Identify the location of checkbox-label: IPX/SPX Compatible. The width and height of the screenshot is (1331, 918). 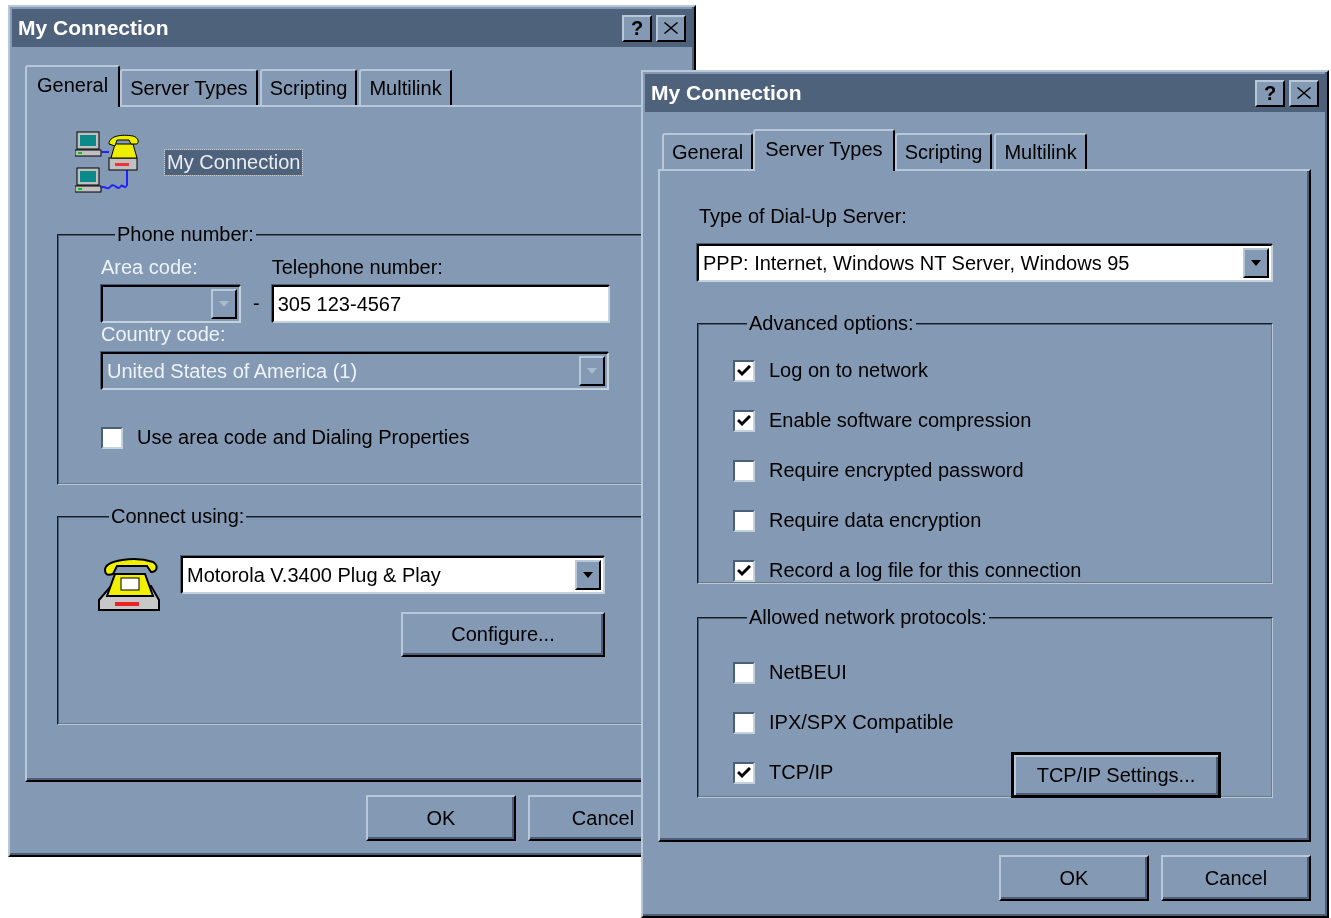
(861, 722).